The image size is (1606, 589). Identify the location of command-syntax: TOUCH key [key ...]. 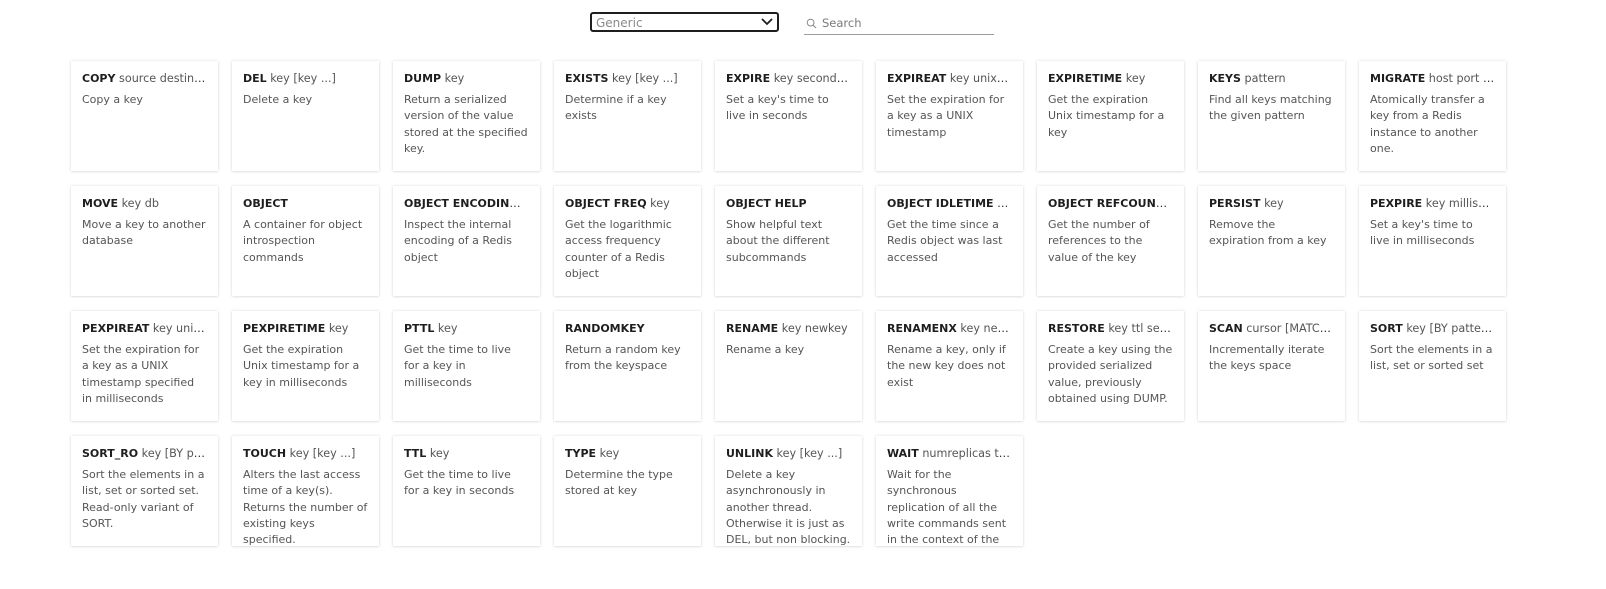
(305, 454).